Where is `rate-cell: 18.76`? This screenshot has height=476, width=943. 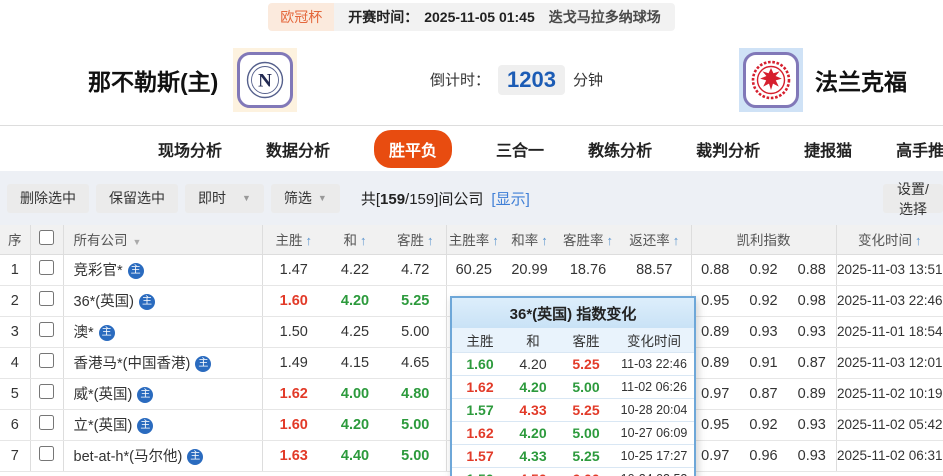
rate-cell: 18.76 is located at coordinates (588, 270).